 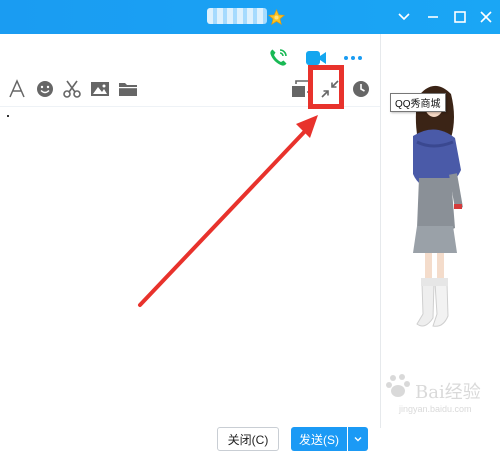 What do you see at coordinates (72, 89) in the screenshot?
I see `scissors-icon` at bounding box center [72, 89].